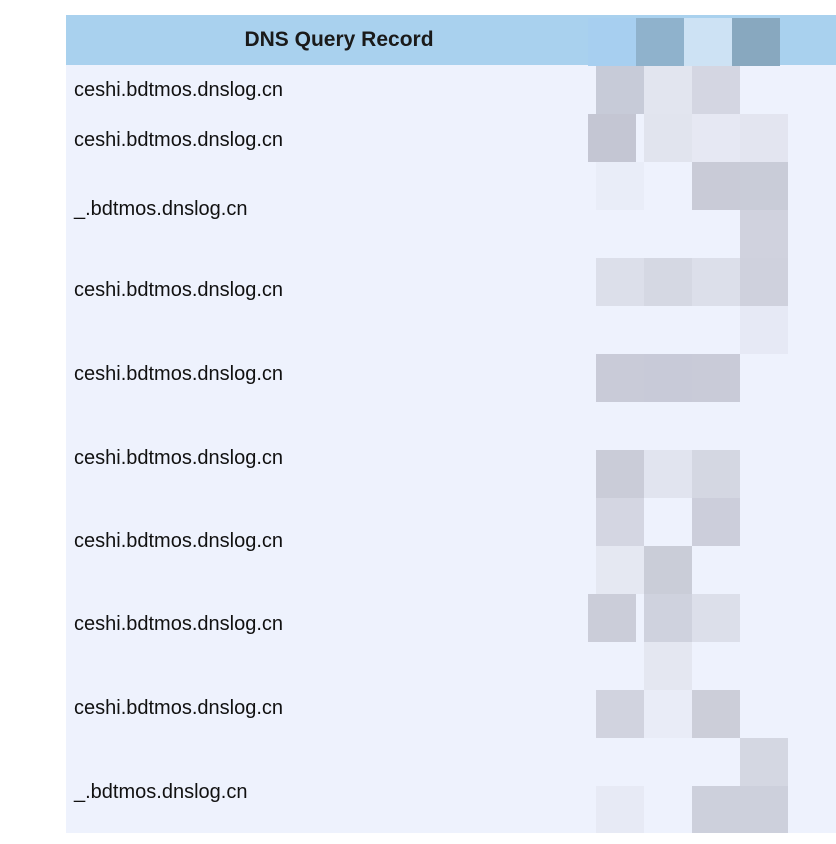 The image size is (836, 844). I want to click on dns-query-record-header: DNS Query Record, so click(339, 39).